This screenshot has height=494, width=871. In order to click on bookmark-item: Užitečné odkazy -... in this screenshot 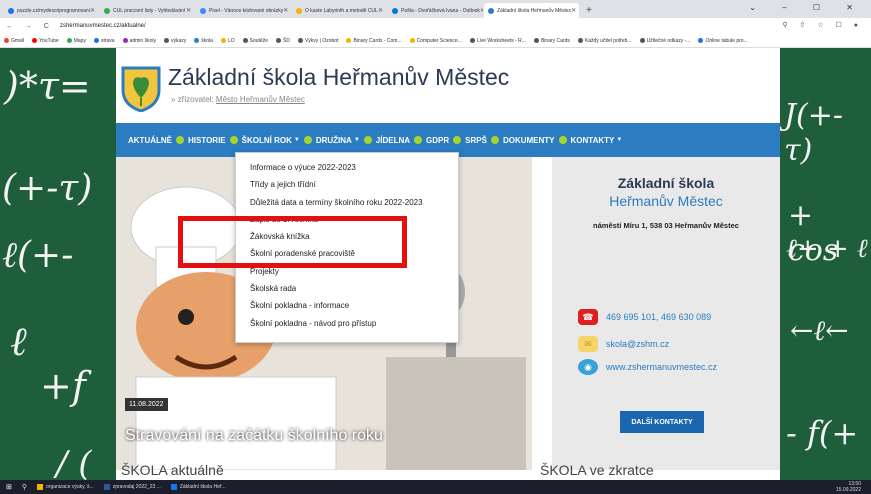, I will do `click(665, 40)`.